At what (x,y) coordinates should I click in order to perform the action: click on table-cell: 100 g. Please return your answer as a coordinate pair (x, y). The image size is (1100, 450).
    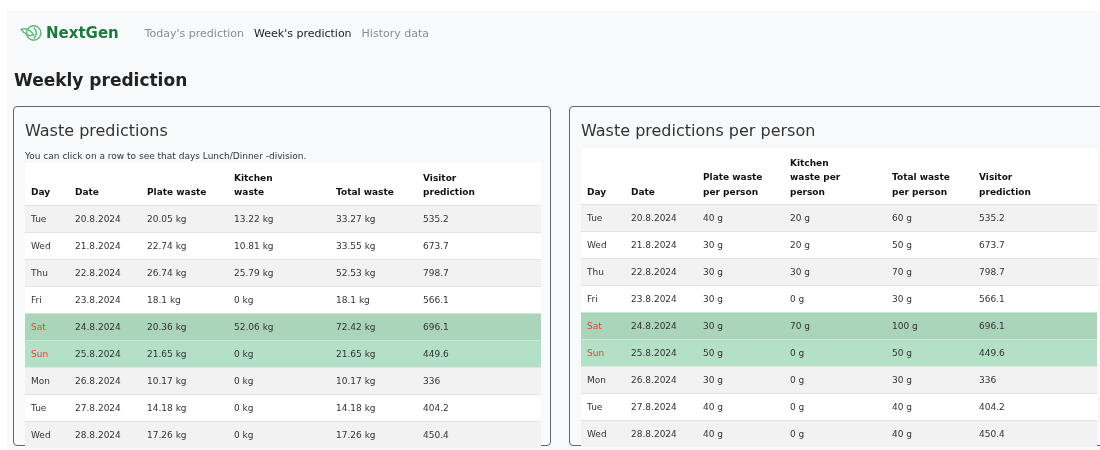
    Looking at the image, I should click on (929, 326).